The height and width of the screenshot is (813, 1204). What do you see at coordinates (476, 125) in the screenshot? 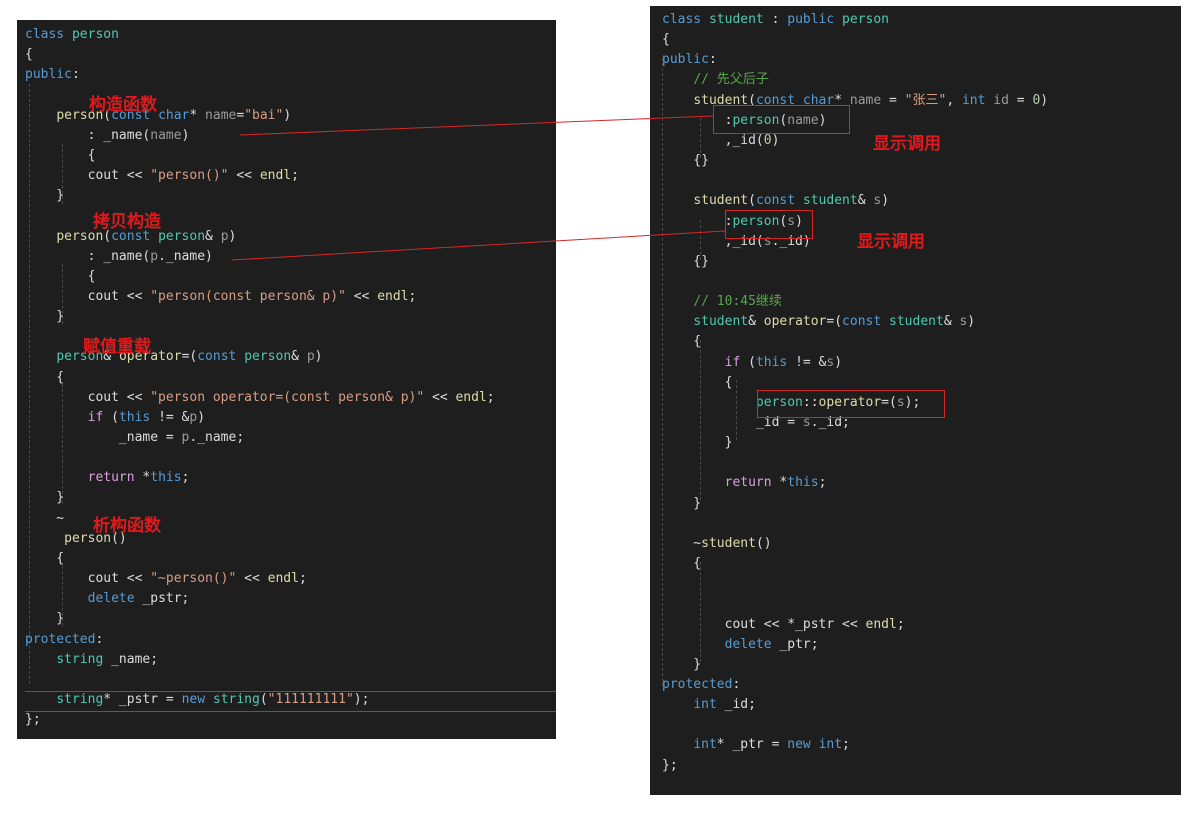
I see `connector-constructor` at bounding box center [476, 125].